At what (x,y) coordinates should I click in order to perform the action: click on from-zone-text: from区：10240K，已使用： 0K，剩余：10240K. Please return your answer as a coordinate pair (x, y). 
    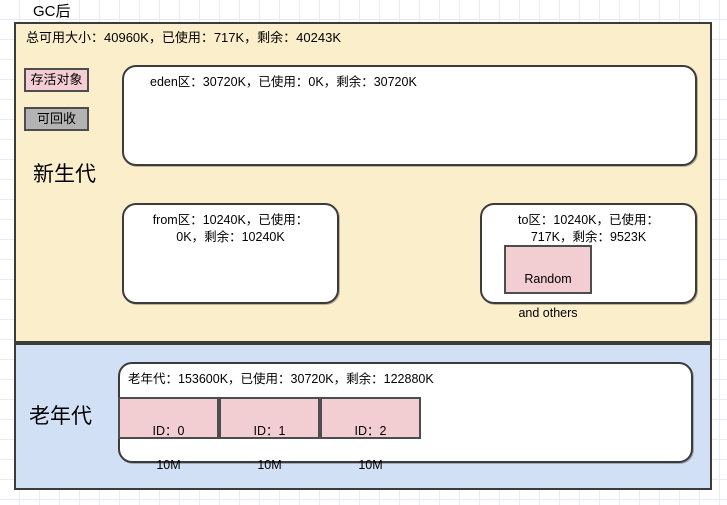
    Looking at the image, I should click on (230, 229).